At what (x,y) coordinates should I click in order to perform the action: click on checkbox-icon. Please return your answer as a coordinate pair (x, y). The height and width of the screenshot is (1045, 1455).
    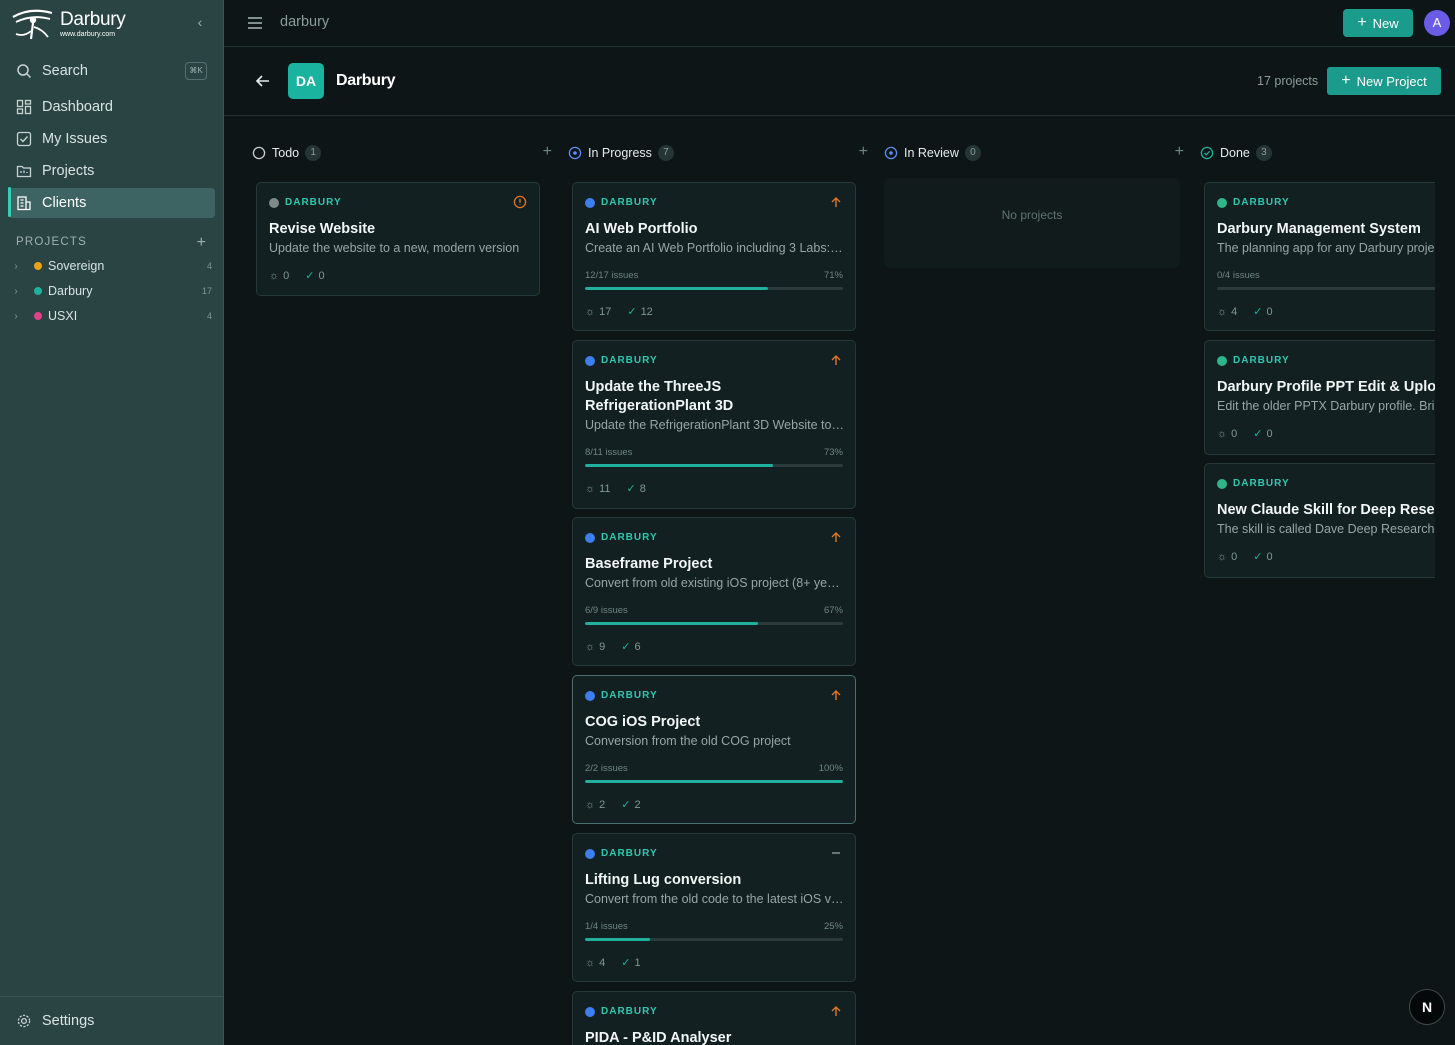
    Looking at the image, I should click on (24, 139).